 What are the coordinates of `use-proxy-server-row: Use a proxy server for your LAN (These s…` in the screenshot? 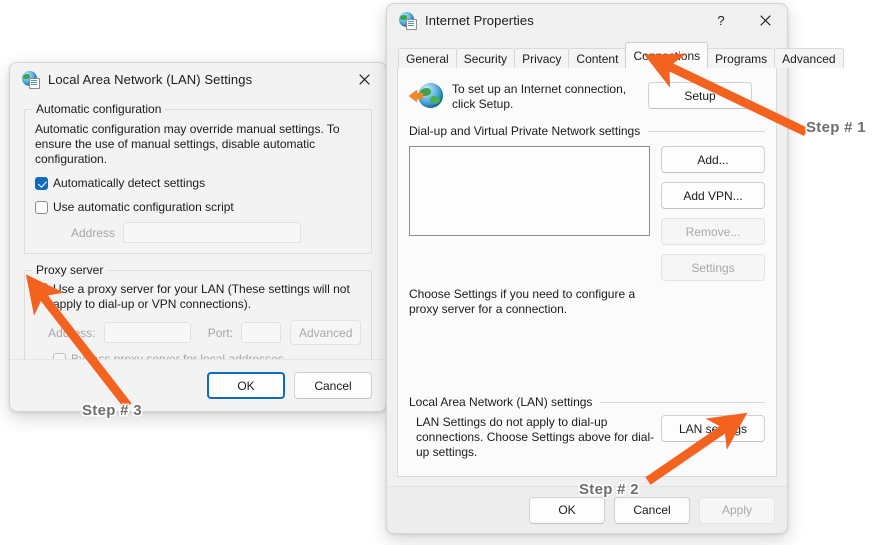 It's located at (198, 297).